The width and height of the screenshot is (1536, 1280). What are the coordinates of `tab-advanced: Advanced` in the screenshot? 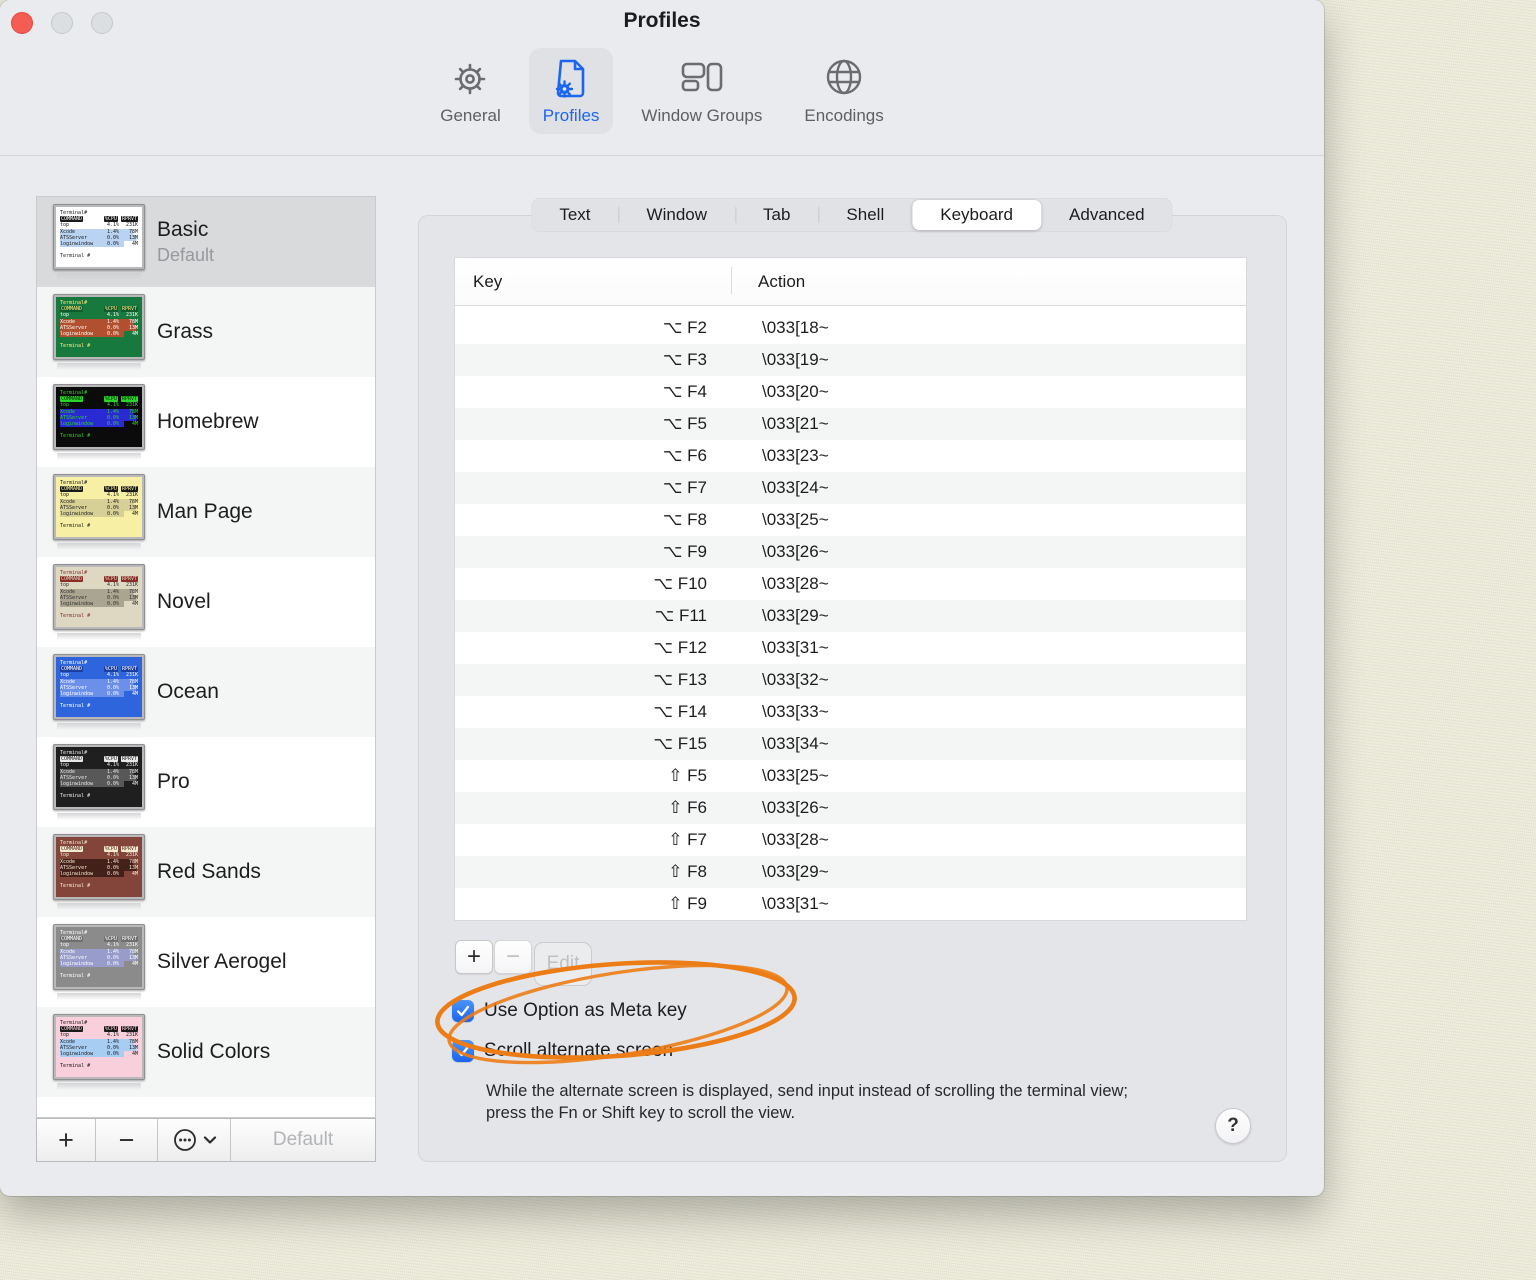 It's located at (1107, 215).